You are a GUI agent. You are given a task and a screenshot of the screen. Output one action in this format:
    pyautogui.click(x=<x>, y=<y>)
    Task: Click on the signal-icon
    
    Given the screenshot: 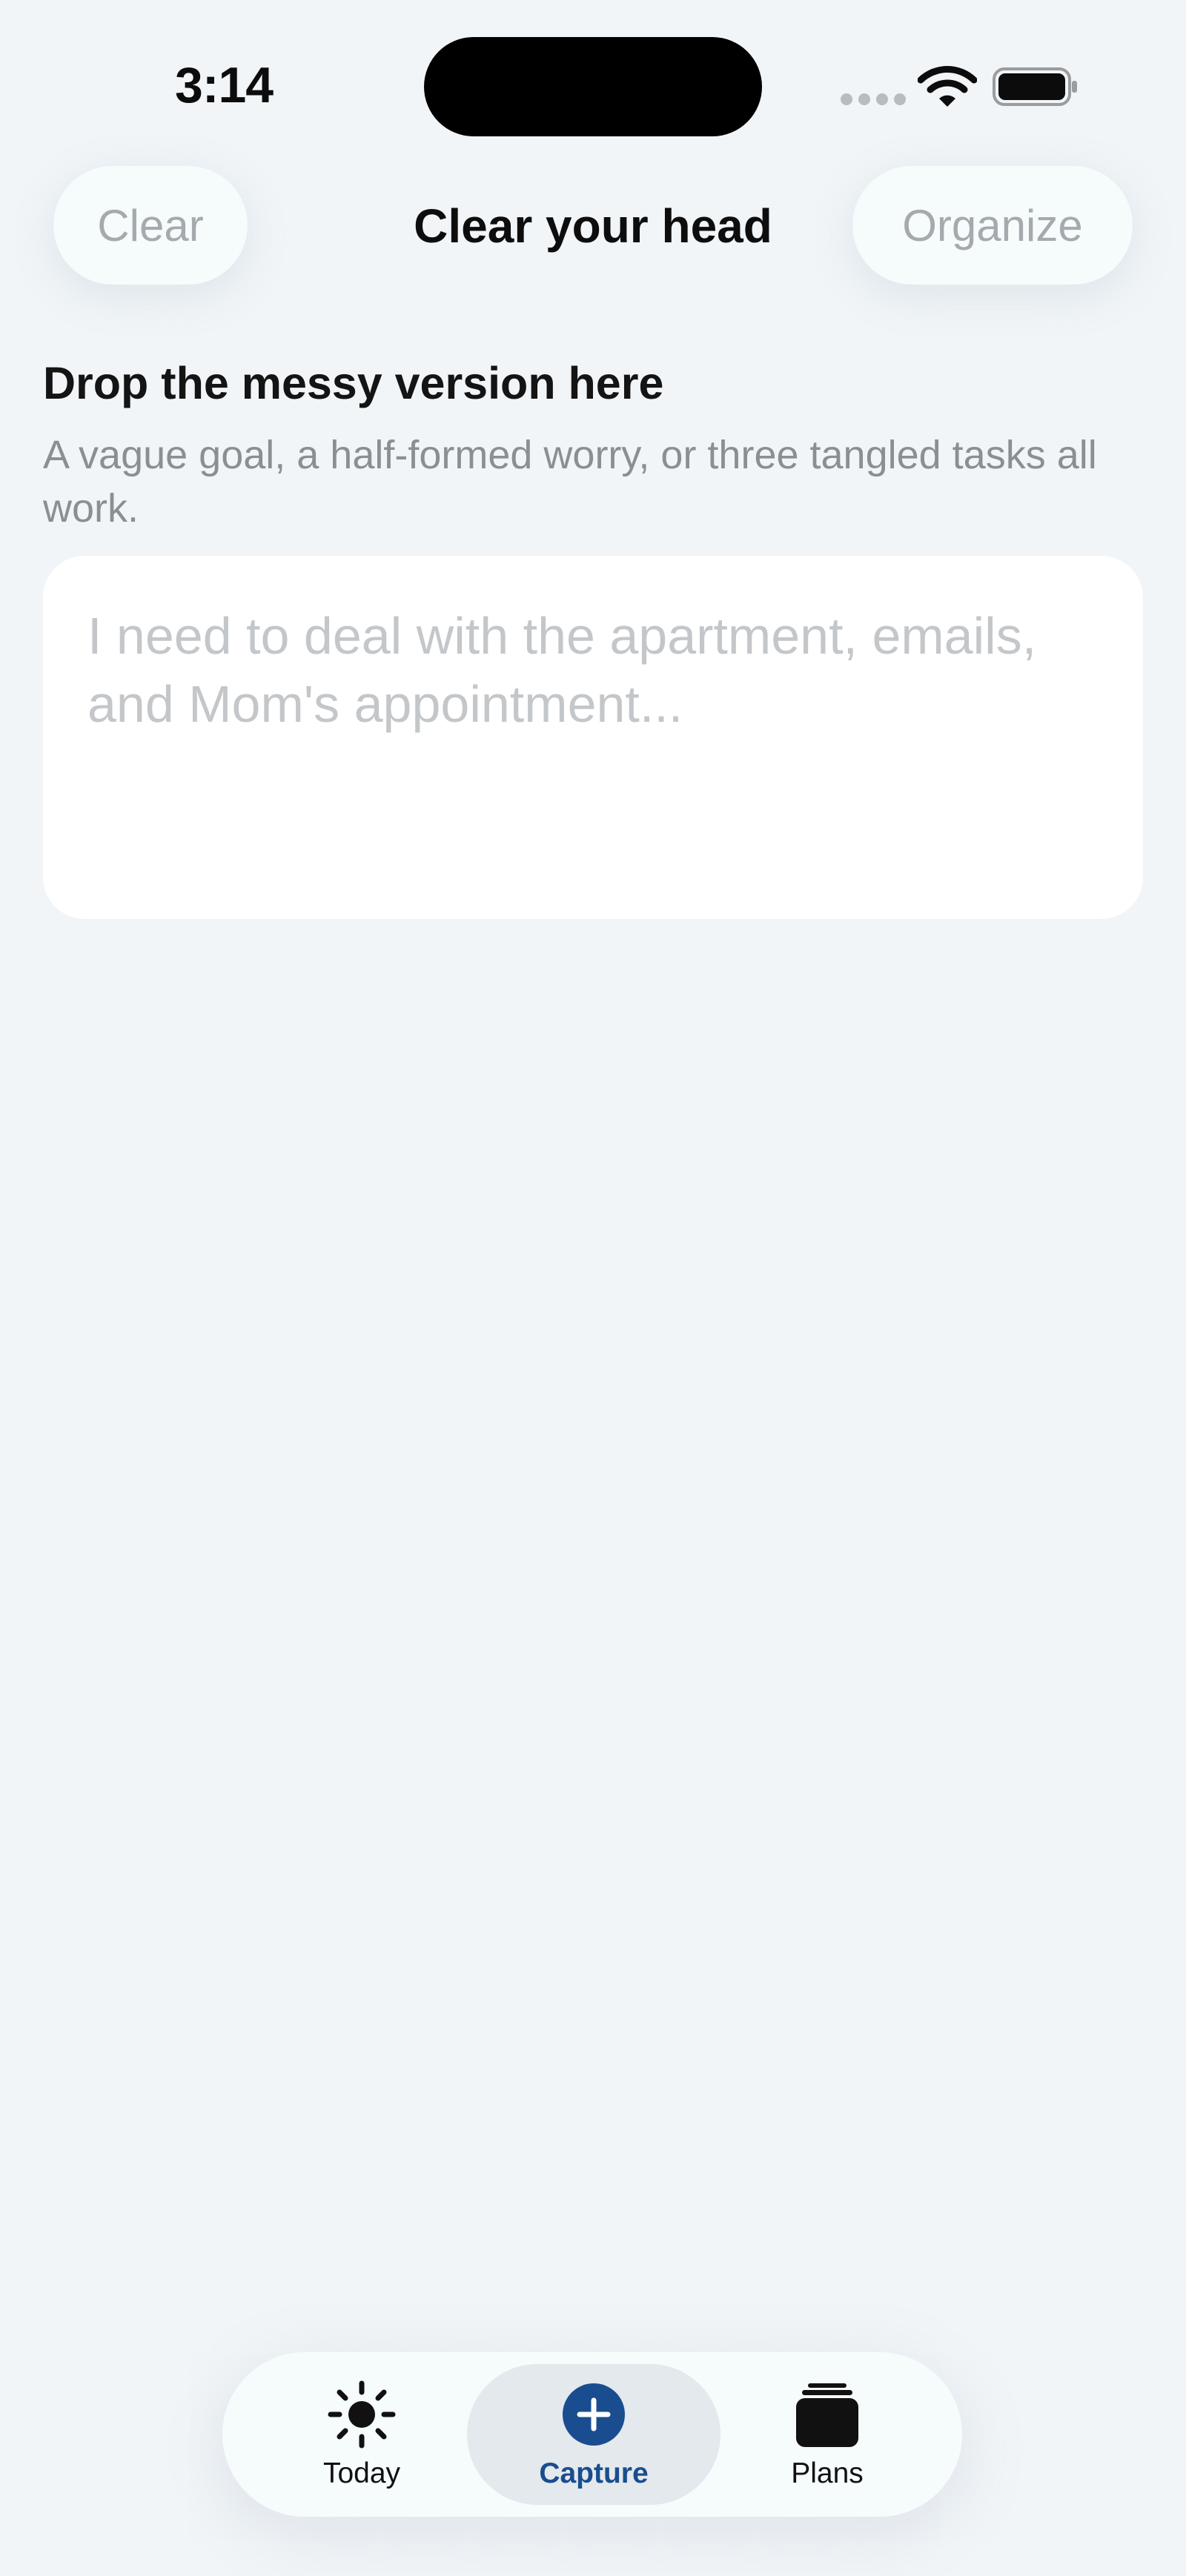 What is the action you would take?
    pyautogui.click(x=873, y=99)
    